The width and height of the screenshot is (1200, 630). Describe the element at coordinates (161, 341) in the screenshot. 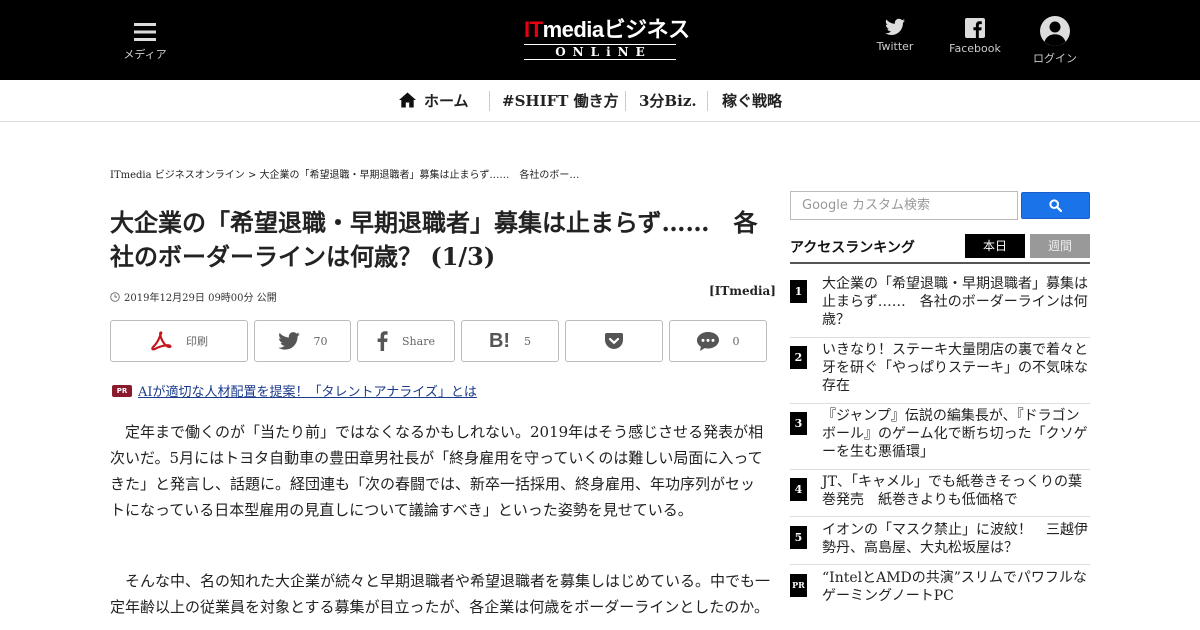

I see `pdf-print-icon` at that location.